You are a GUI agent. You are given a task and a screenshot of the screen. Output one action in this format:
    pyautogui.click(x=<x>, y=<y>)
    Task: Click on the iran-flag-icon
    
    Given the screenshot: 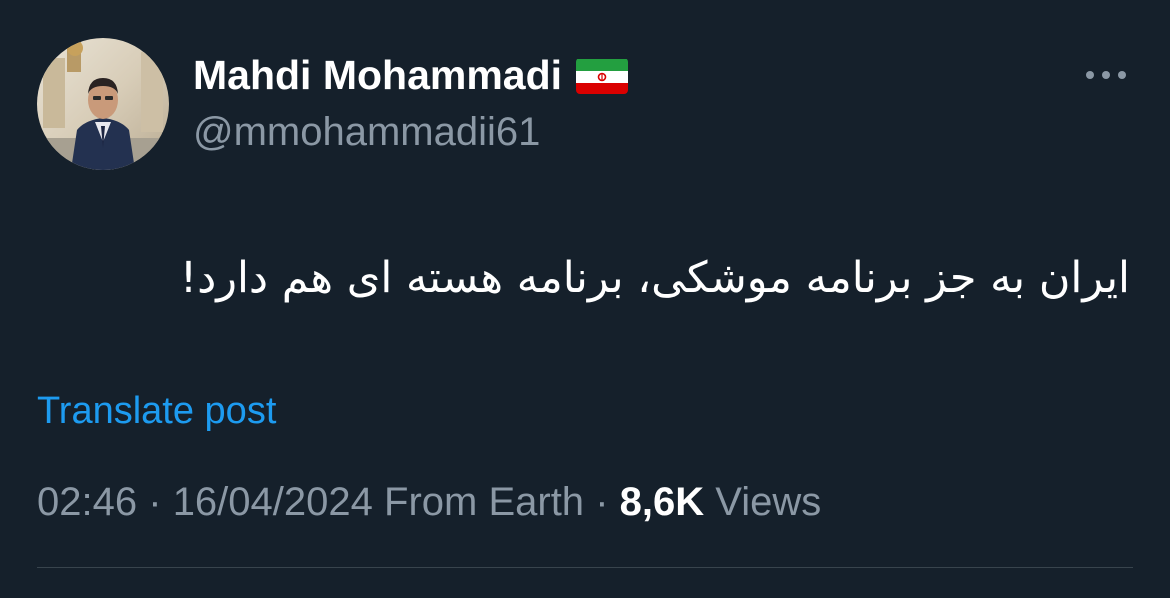 What is the action you would take?
    pyautogui.click(x=602, y=76)
    